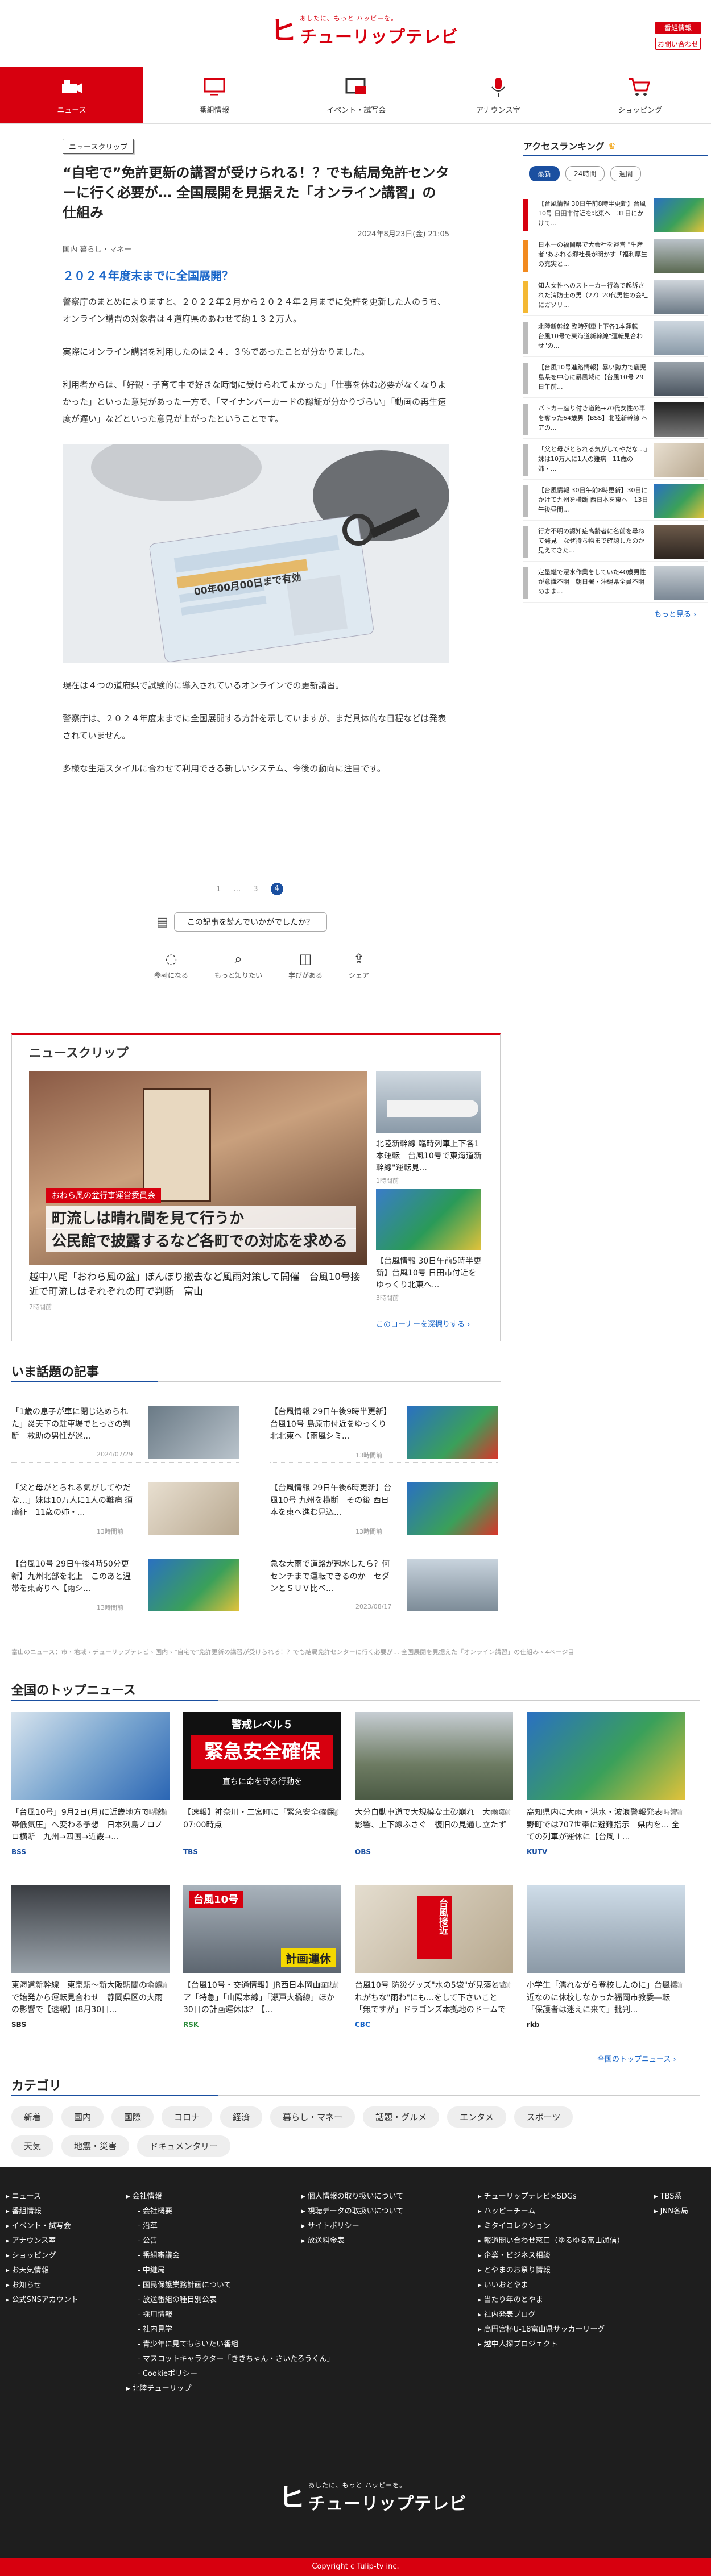  What do you see at coordinates (187, 2117) in the screenshot?
I see `category-chip: コロナ` at bounding box center [187, 2117].